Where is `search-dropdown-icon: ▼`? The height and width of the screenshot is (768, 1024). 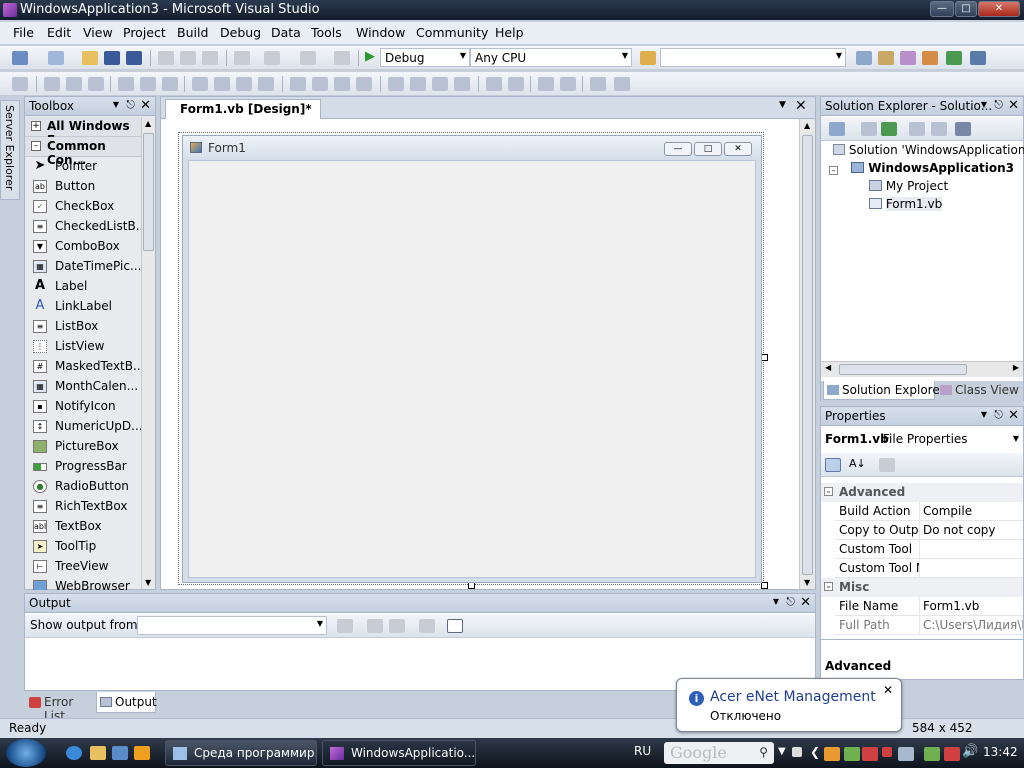
search-dropdown-icon: ▼ is located at coordinates (782, 751).